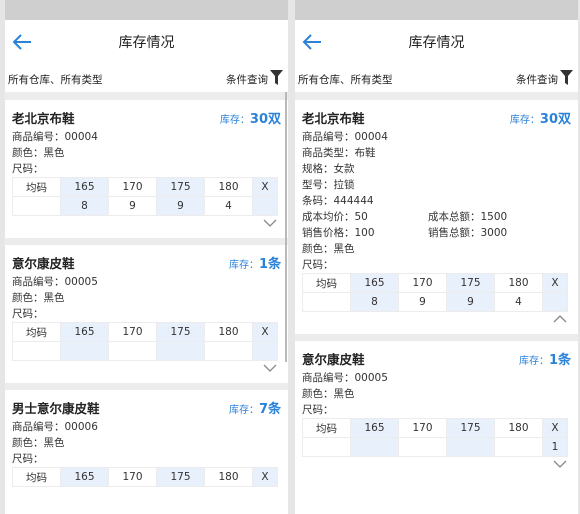 The width and height of the screenshot is (580, 514). I want to click on app-header: 库存情况, so click(436, 42).